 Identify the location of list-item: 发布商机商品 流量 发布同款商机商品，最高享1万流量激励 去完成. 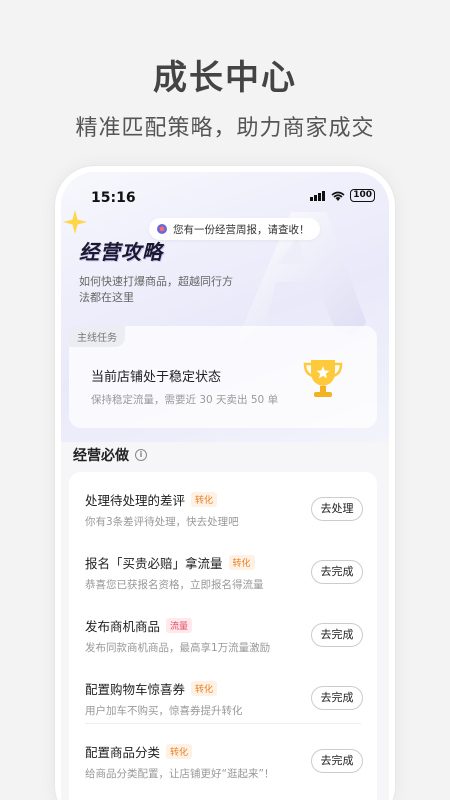
(223, 635).